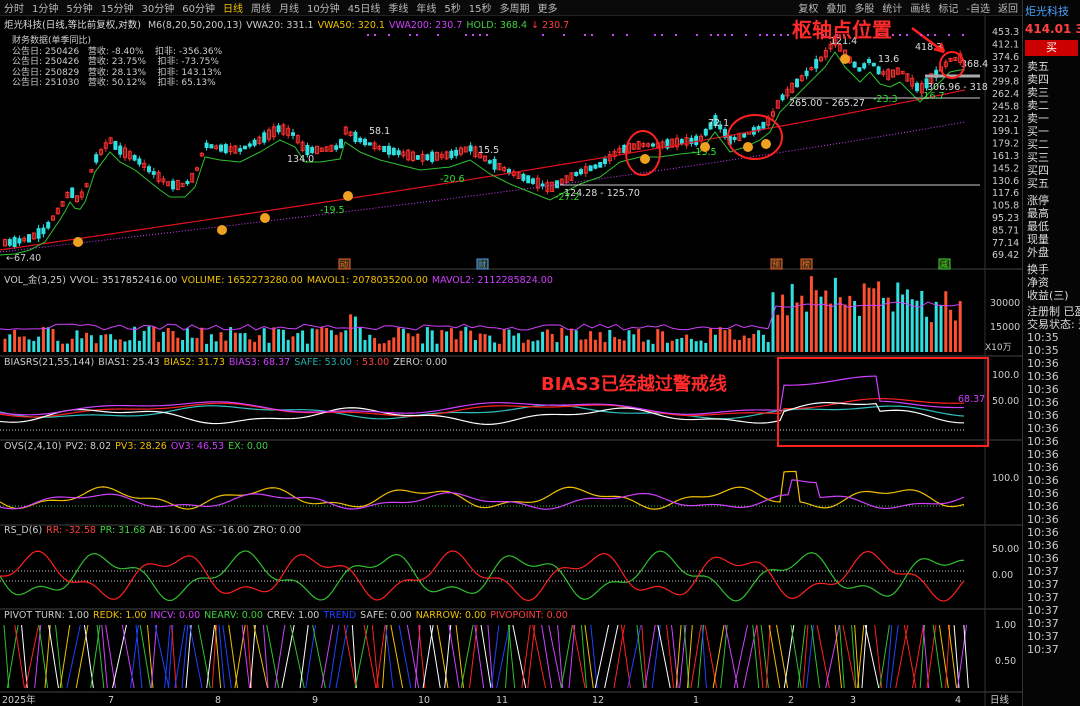 The image size is (1080, 706). I want to click on period-tab: 年线, so click(426, 7).